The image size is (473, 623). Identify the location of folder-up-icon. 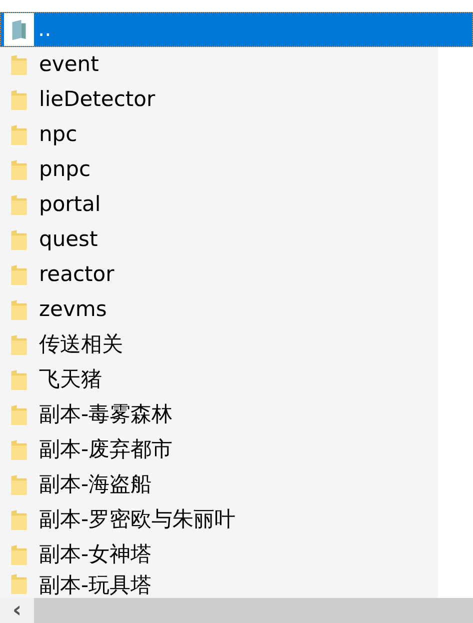
(19, 29).